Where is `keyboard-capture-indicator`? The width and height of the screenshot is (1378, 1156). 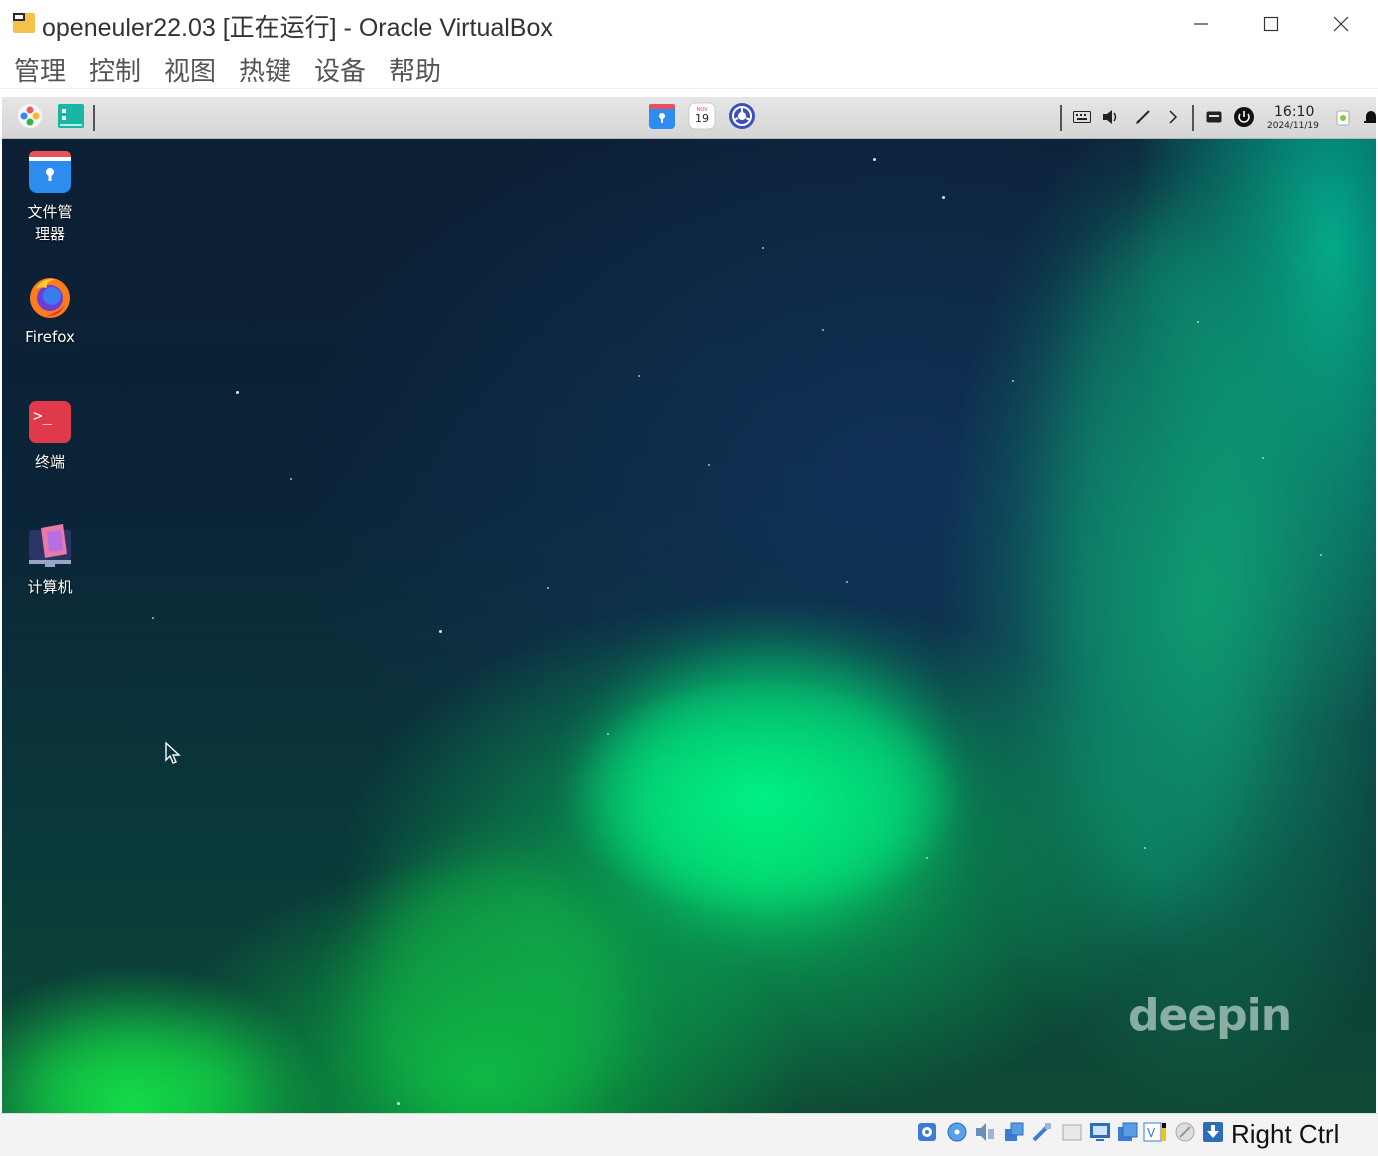 keyboard-capture-indicator is located at coordinates (1213, 1134).